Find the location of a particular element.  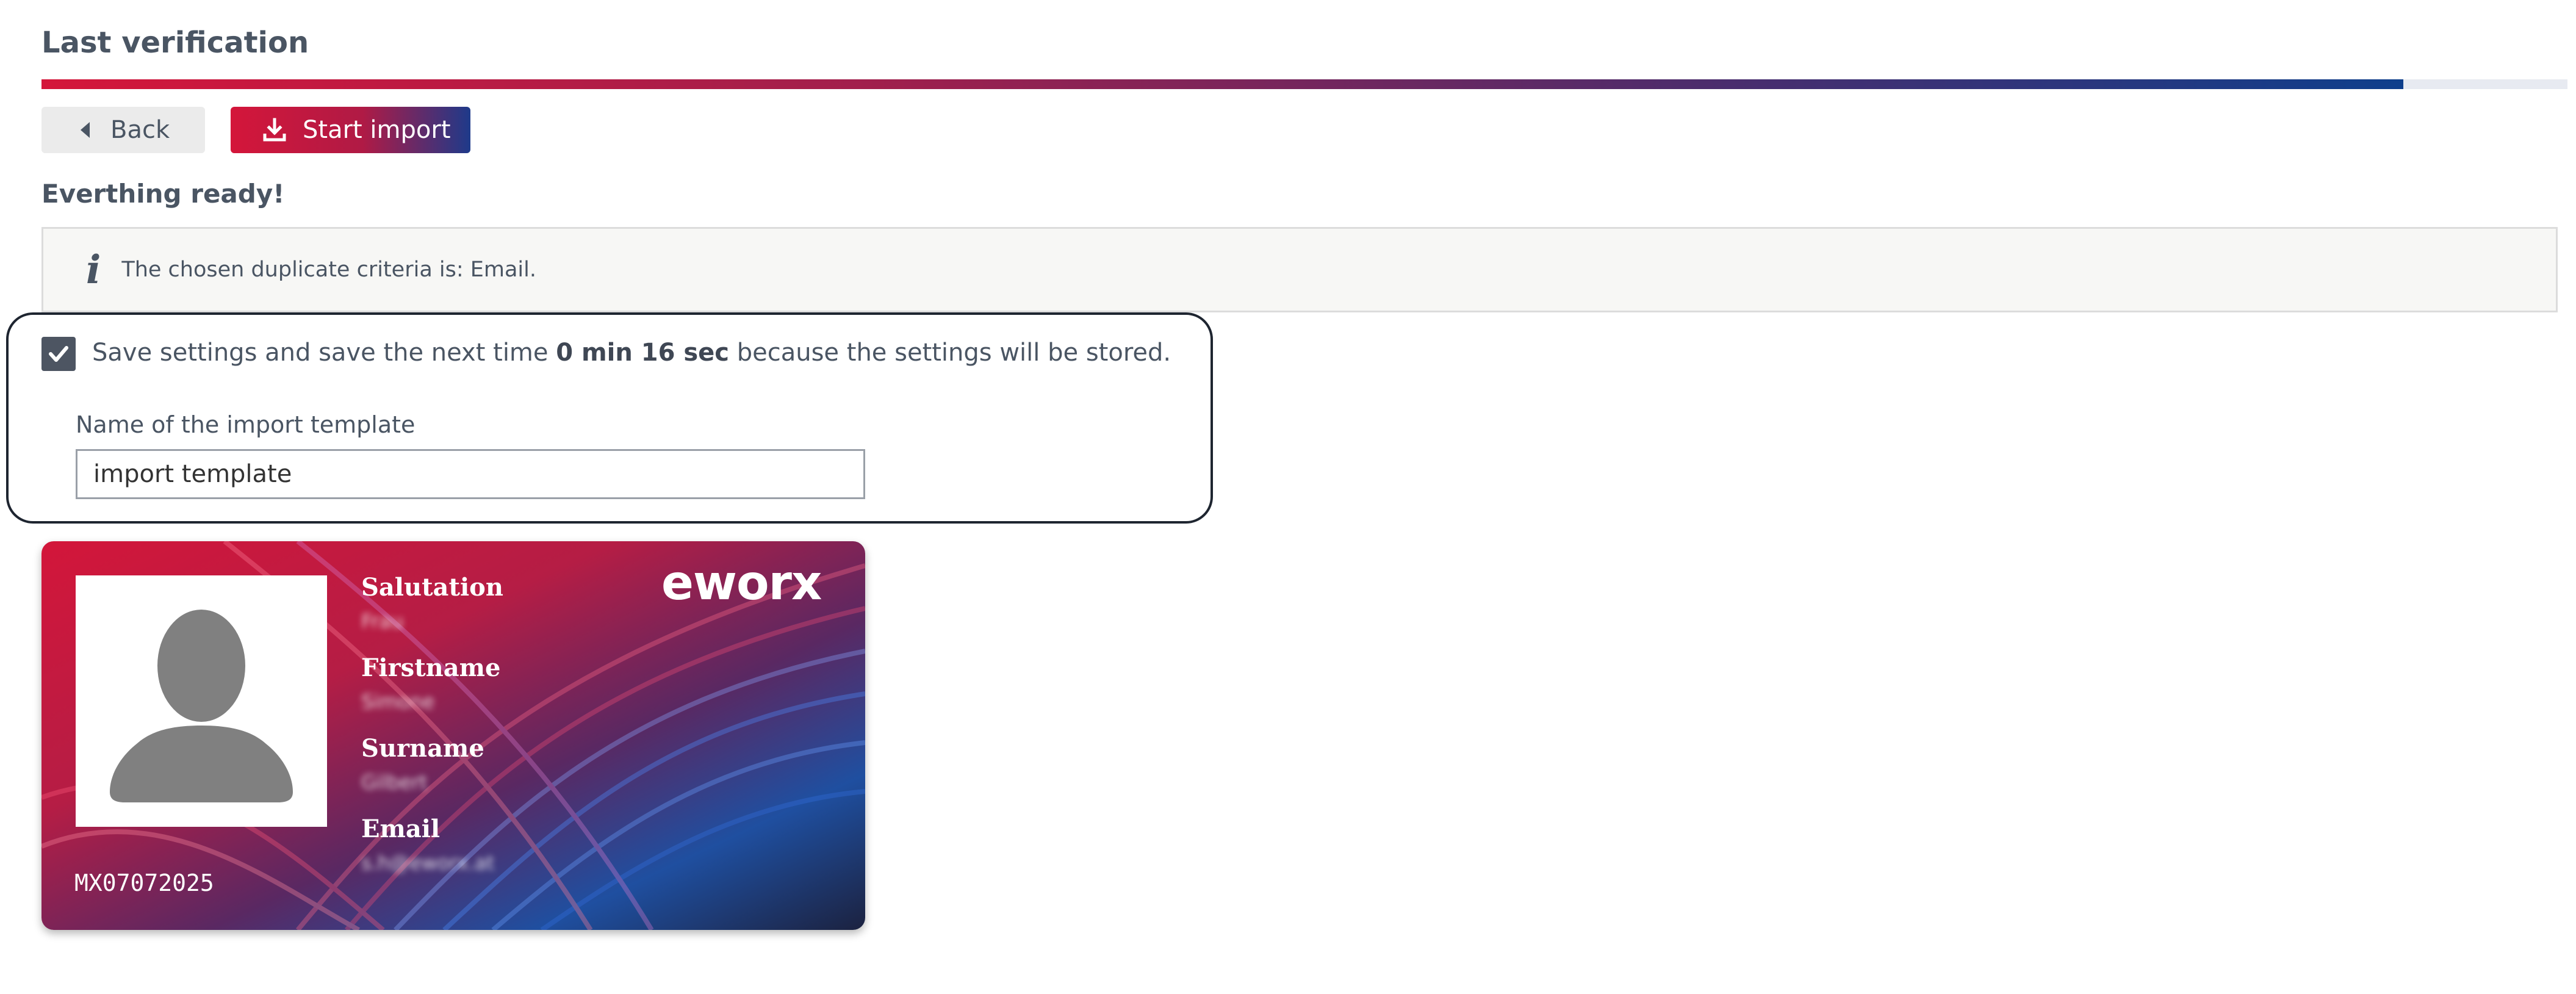

template-name-input is located at coordinates (470, 474).